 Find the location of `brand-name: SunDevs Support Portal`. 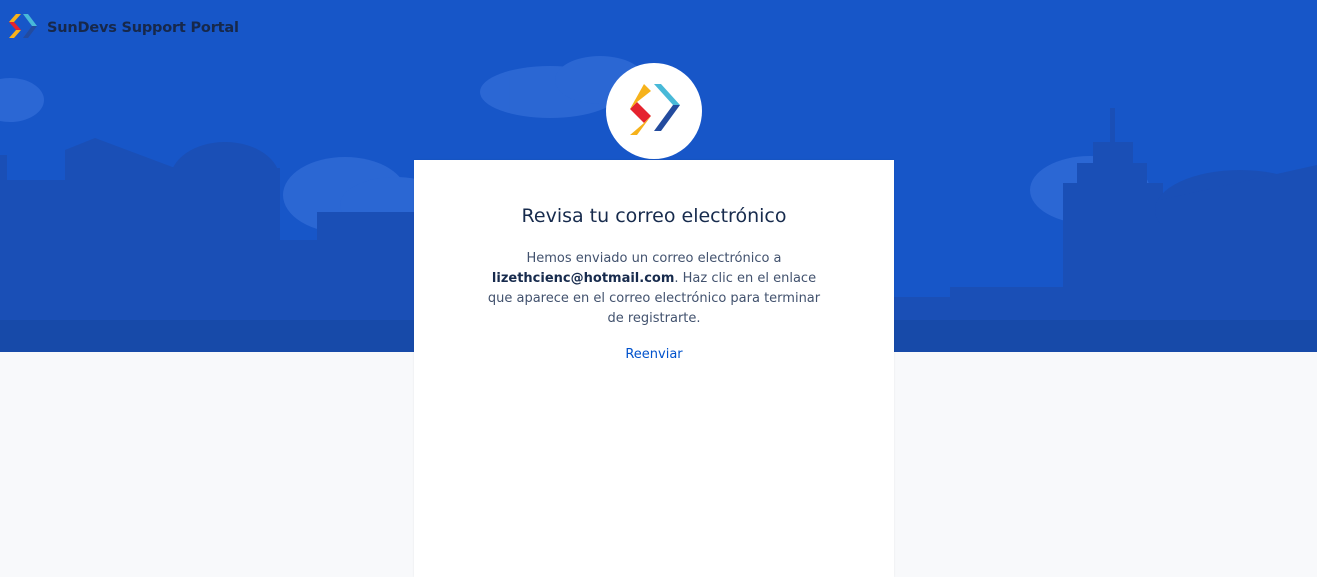

brand-name: SunDevs Support Portal is located at coordinates (143, 28).